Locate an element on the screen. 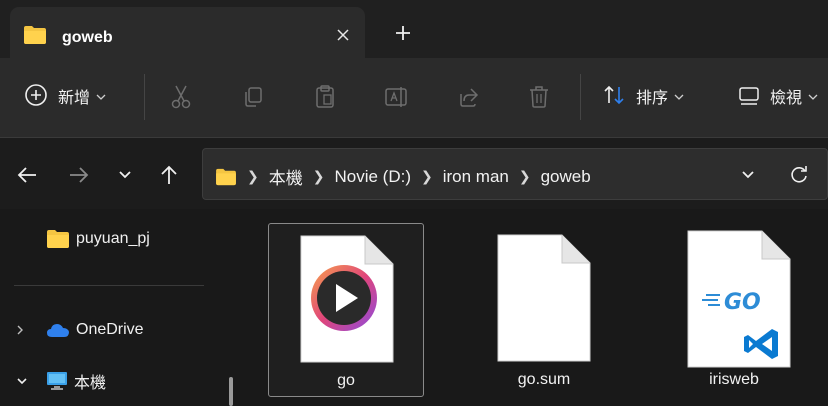 Image resolution: width=828 pixels, height=406 pixels. sidebar-item-this-pc: 本機 is located at coordinates (61, 381).